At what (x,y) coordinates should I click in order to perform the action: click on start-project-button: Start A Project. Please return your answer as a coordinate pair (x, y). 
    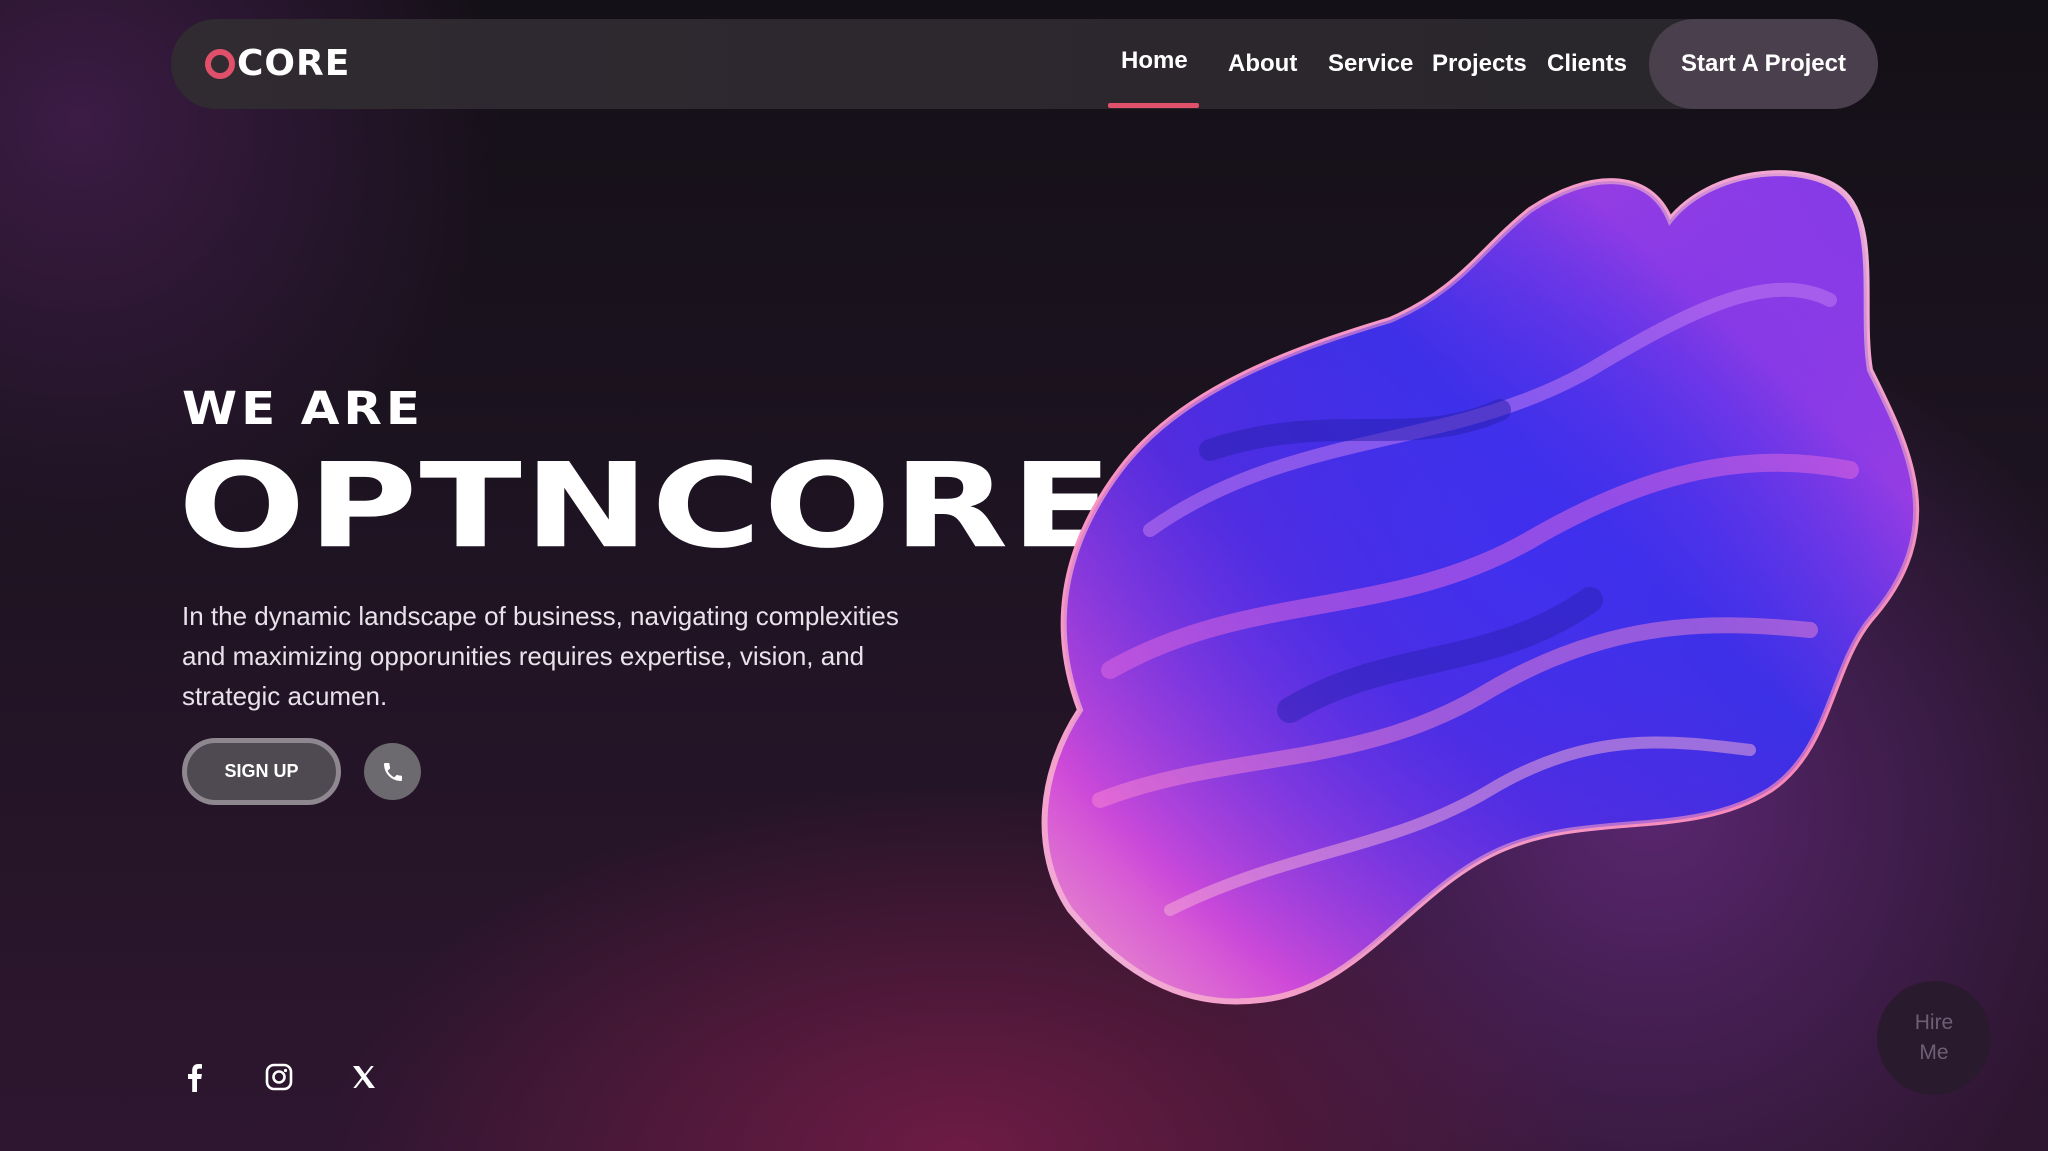
    Looking at the image, I should click on (1763, 64).